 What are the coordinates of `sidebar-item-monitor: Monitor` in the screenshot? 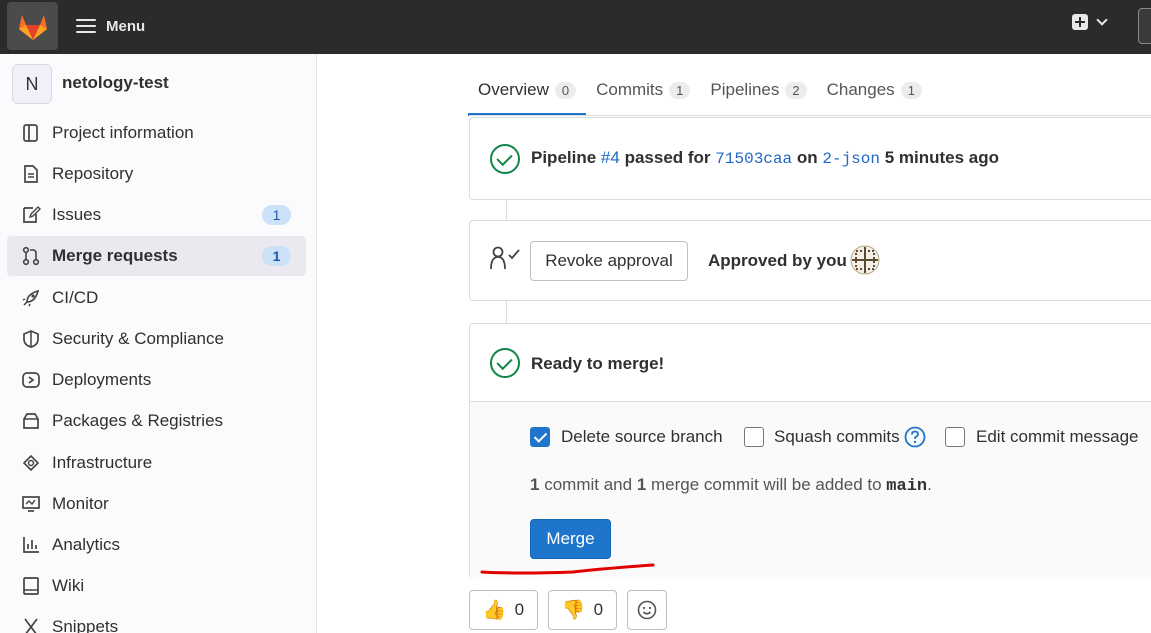 It's located at (156, 504).